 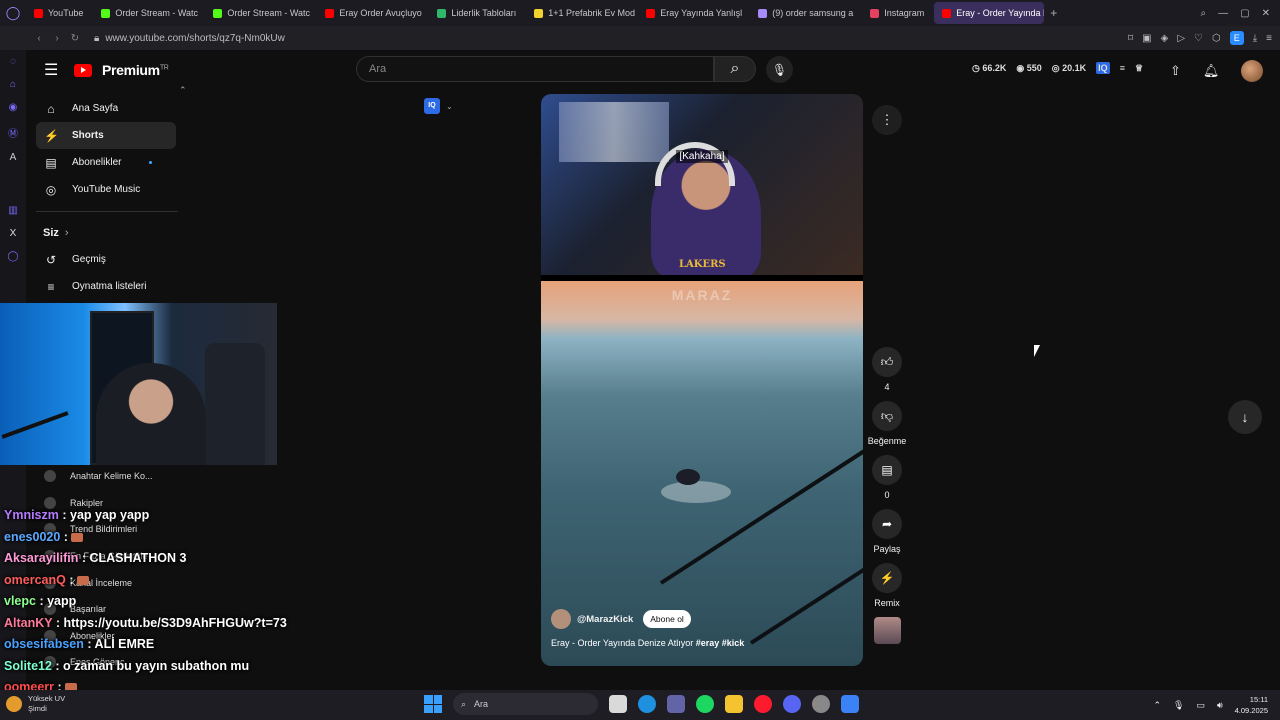 I want to click on folder-icon, so click(x=734, y=704).